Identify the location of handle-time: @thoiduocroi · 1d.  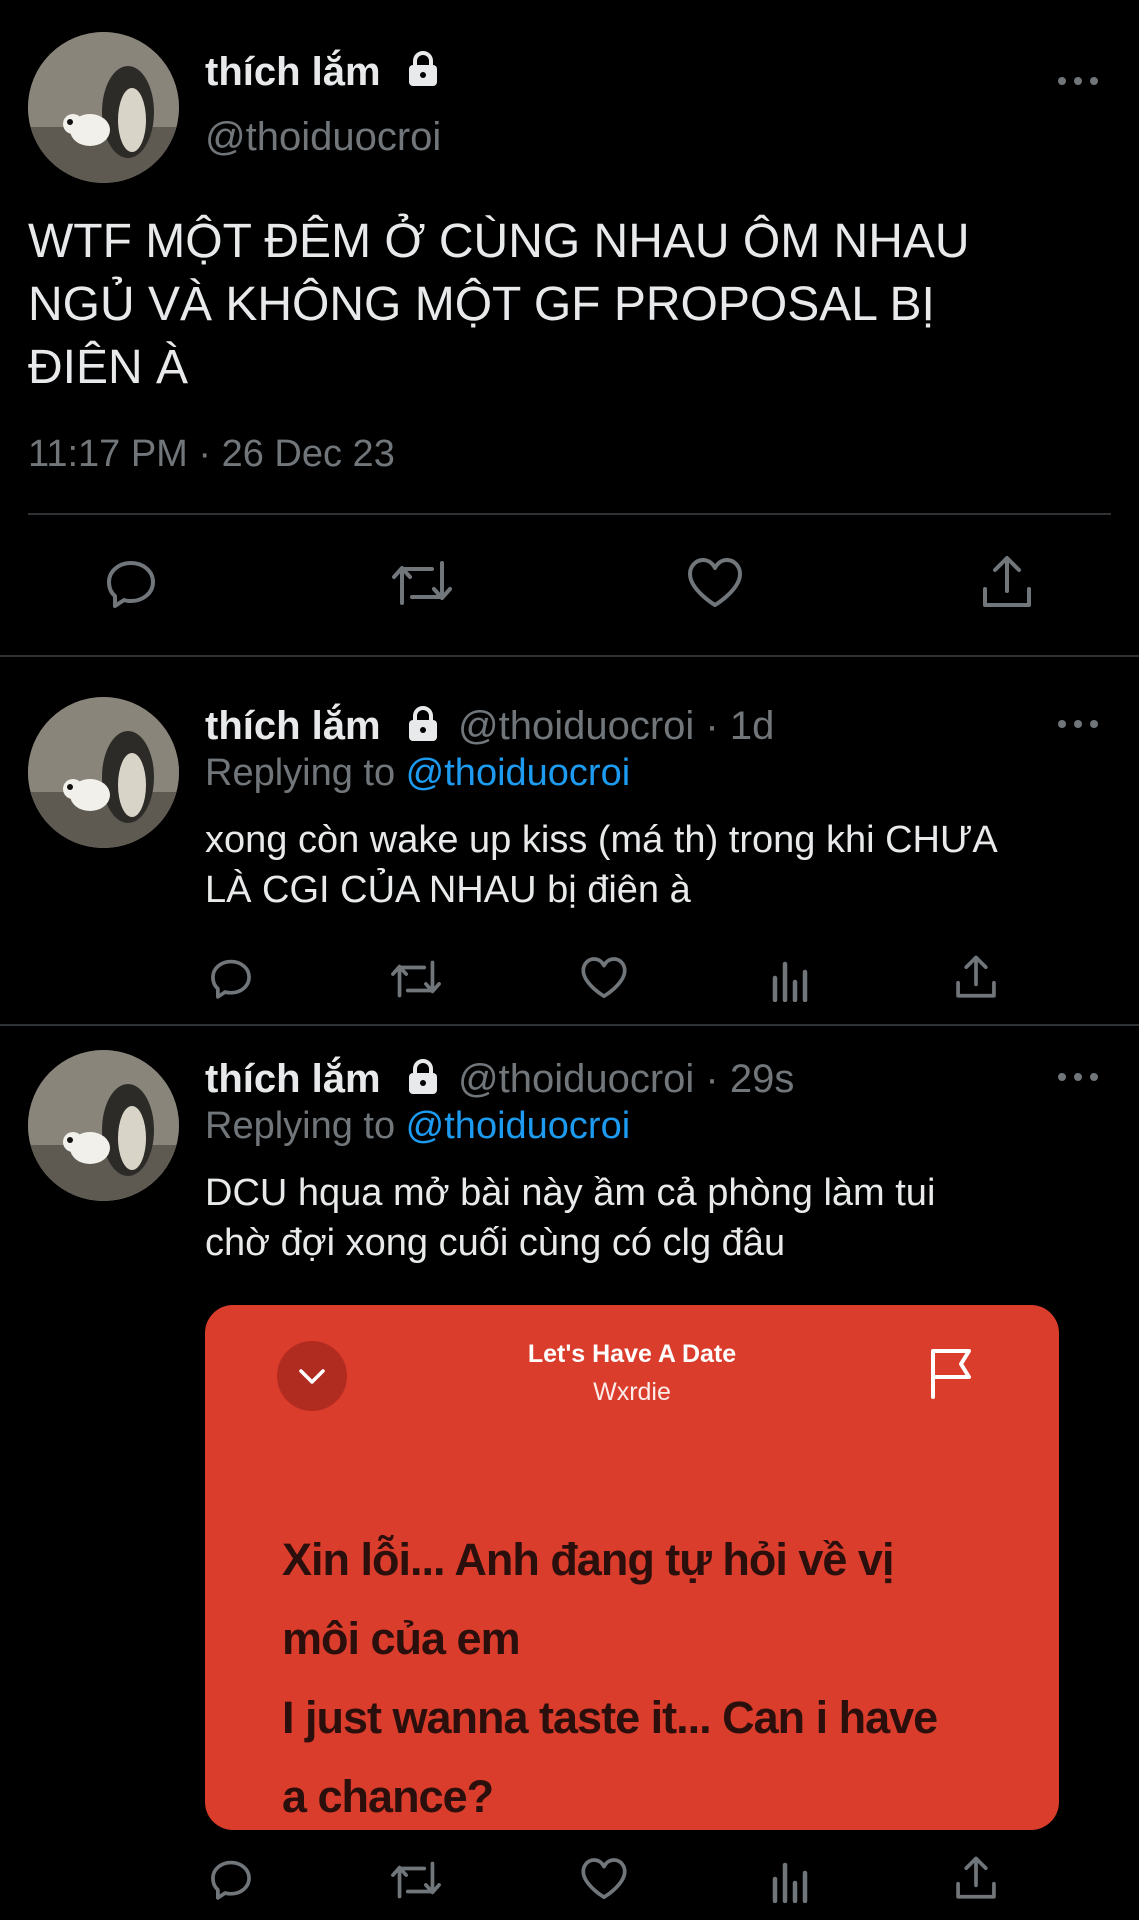
(616, 726).